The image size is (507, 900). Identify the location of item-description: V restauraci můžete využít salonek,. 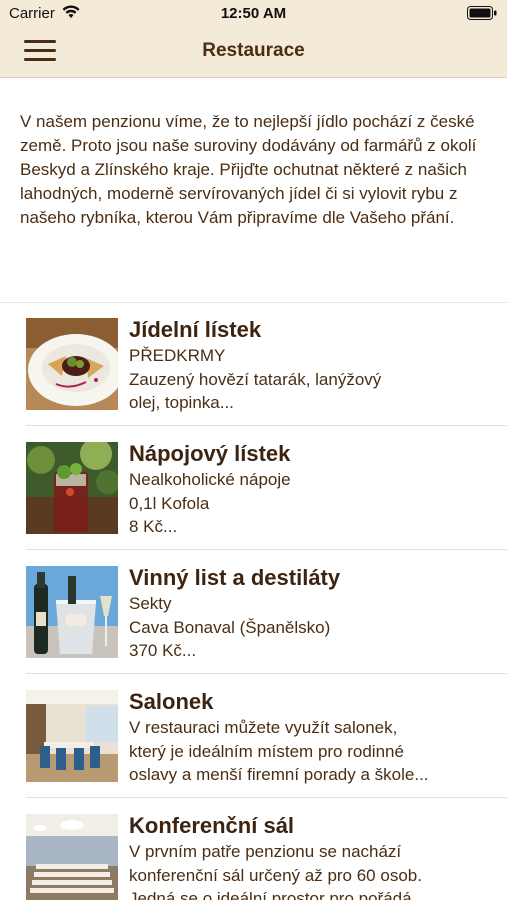
(263, 727).